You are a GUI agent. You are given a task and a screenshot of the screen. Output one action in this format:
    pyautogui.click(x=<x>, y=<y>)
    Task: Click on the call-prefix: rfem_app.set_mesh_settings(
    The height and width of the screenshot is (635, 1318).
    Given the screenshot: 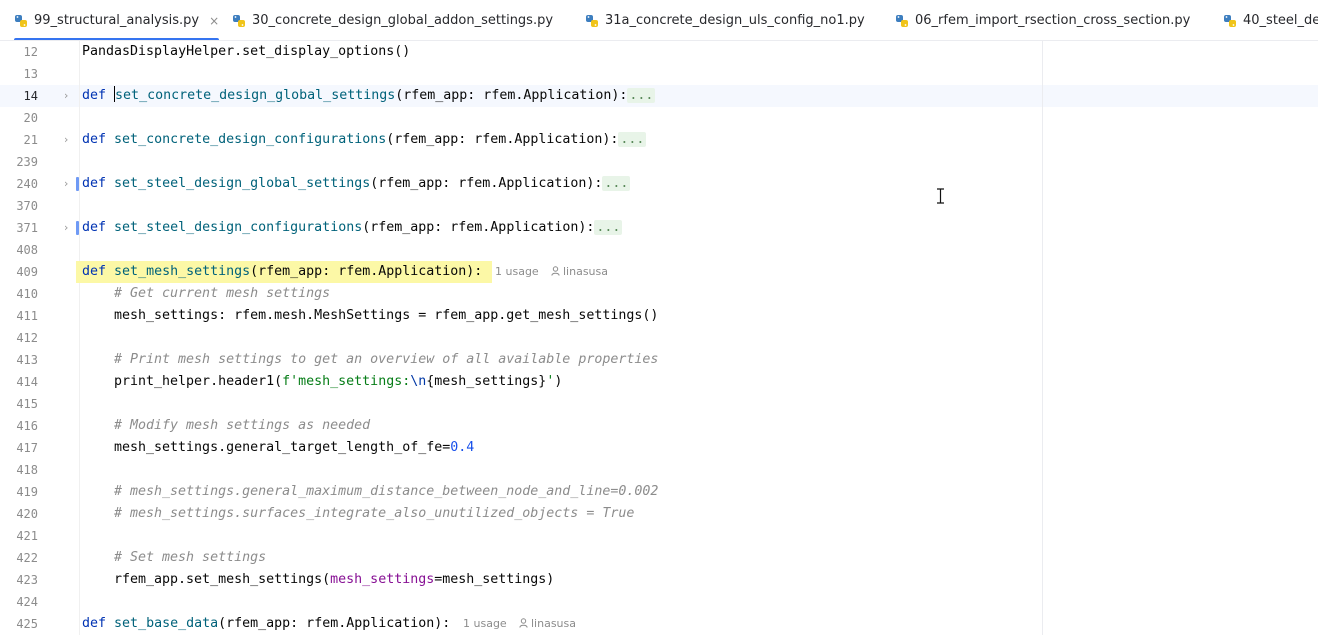 What is the action you would take?
    pyautogui.click(x=222, y=579)
    